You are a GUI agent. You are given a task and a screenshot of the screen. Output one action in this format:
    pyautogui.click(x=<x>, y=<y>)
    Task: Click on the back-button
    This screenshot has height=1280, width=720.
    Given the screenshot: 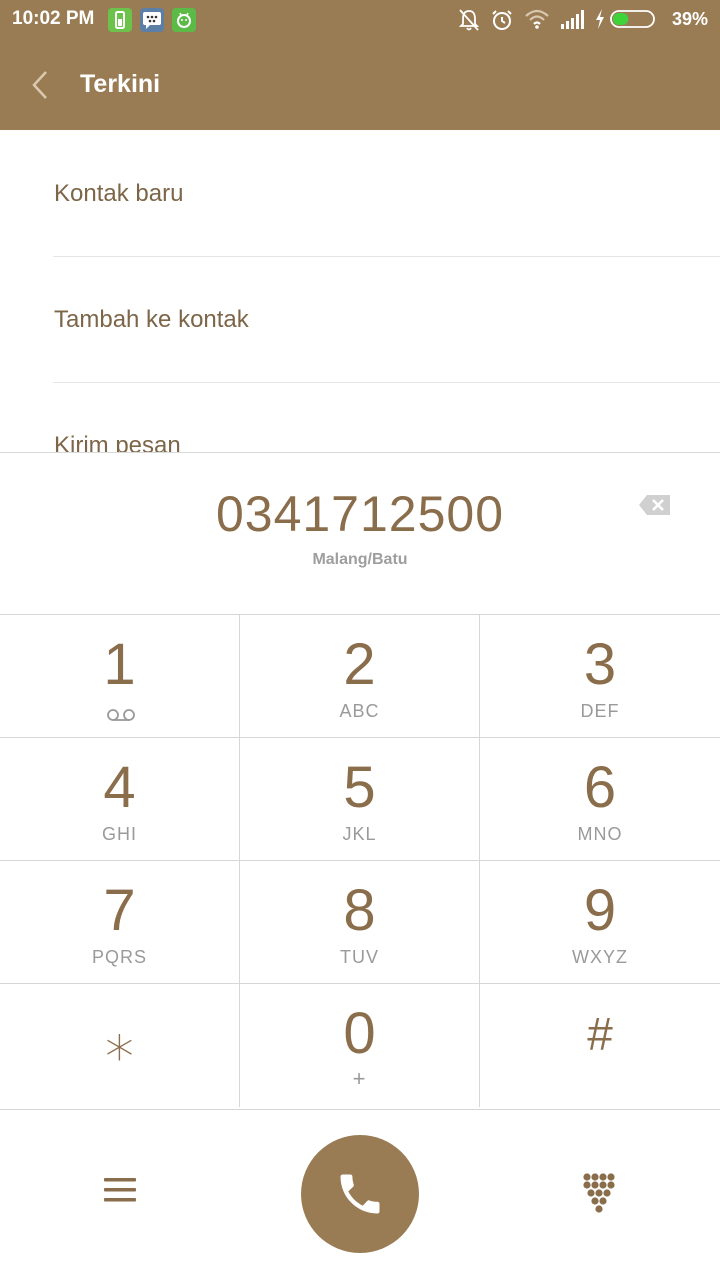 What is the action you would take?
    pyautogui.click(x=41, y=85)
    